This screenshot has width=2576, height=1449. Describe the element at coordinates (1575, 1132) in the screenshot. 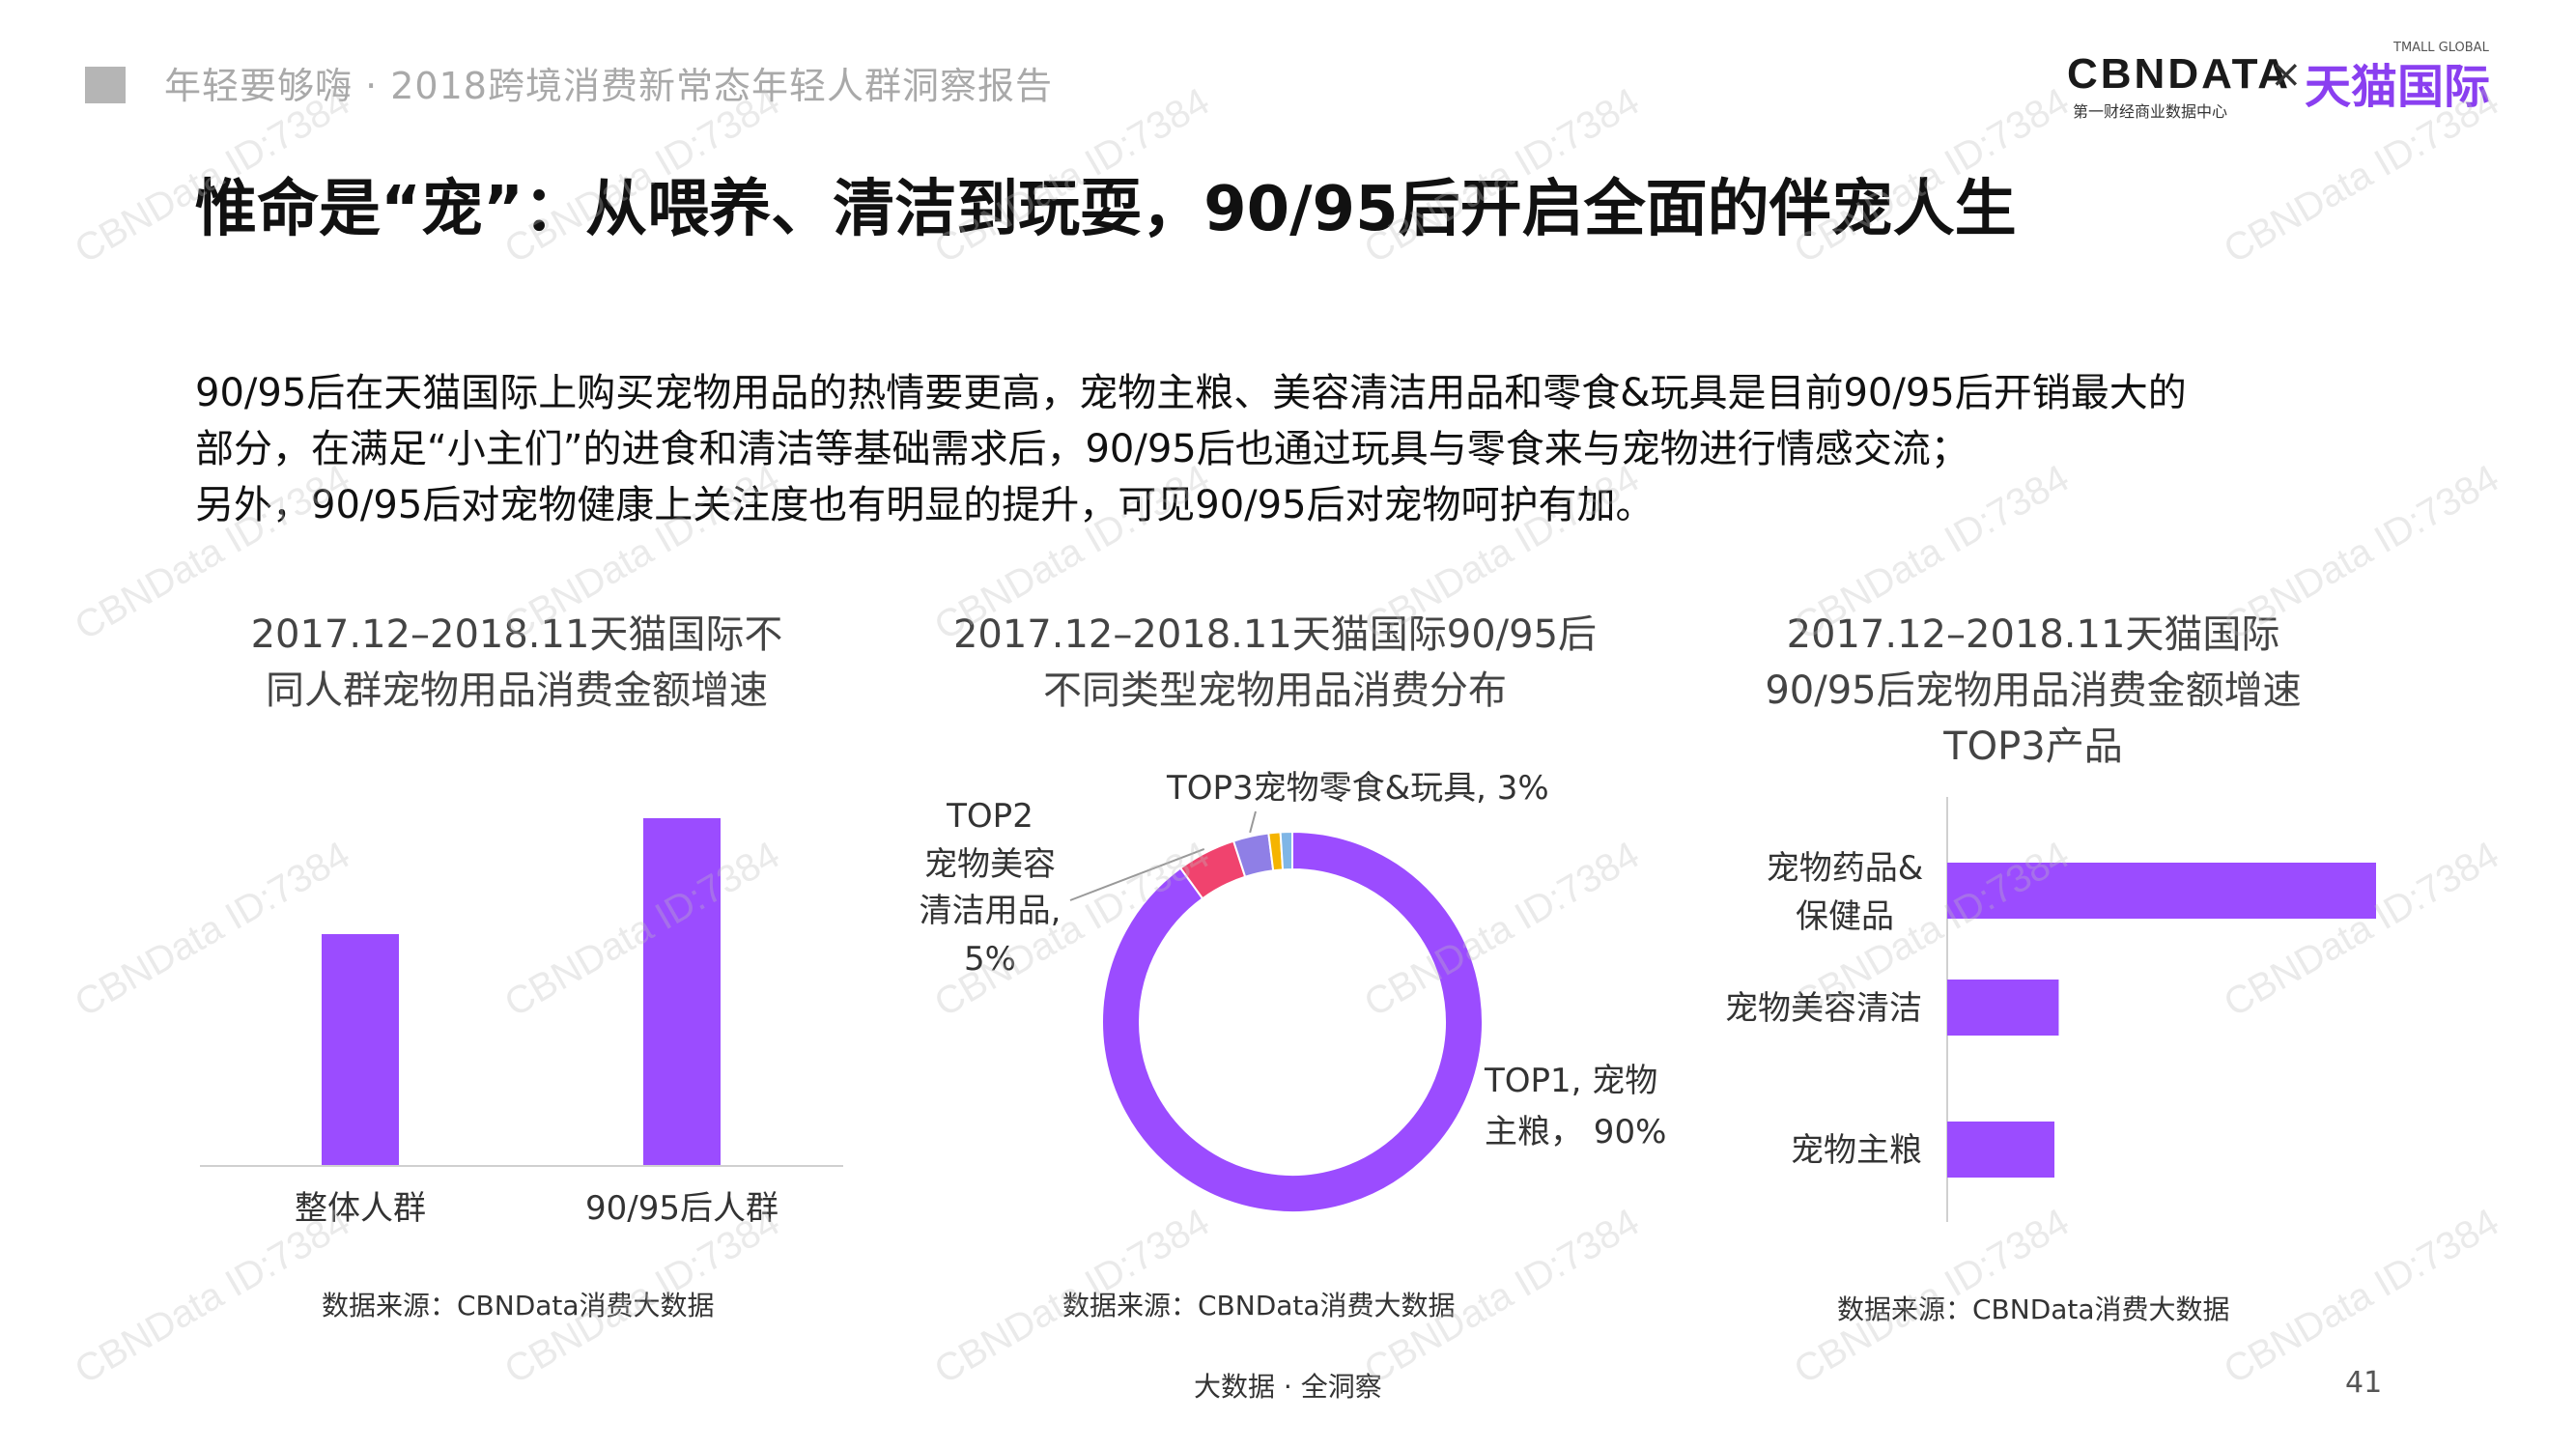

I see `chart2-top1-label-line: 主粮， 90%` at that location.